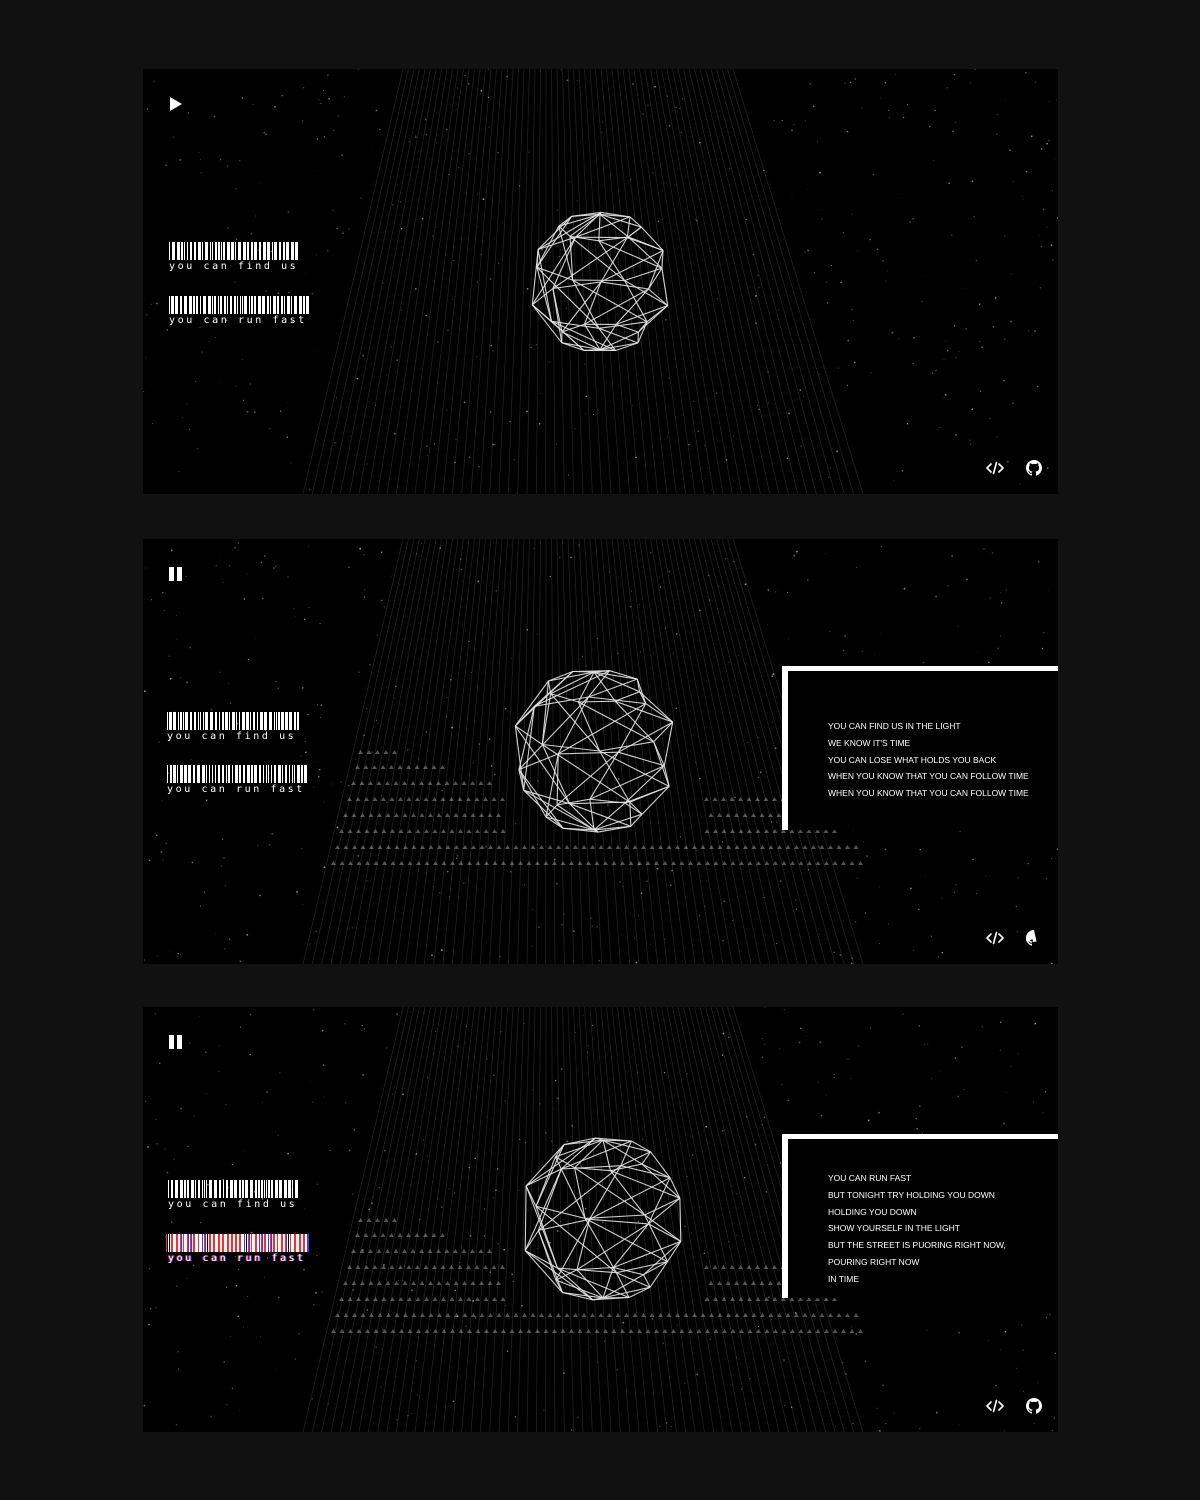 This screenshot has height=1500, width=1200. Describe the element at coordinates (869, 742) in the screenshot. I see `lyric-line: WE KNOW IT'S TIME` at that location.